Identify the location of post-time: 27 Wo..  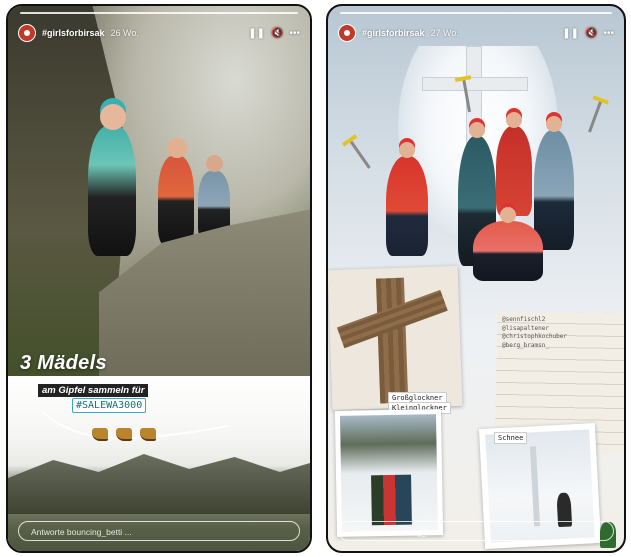
(444, 33).